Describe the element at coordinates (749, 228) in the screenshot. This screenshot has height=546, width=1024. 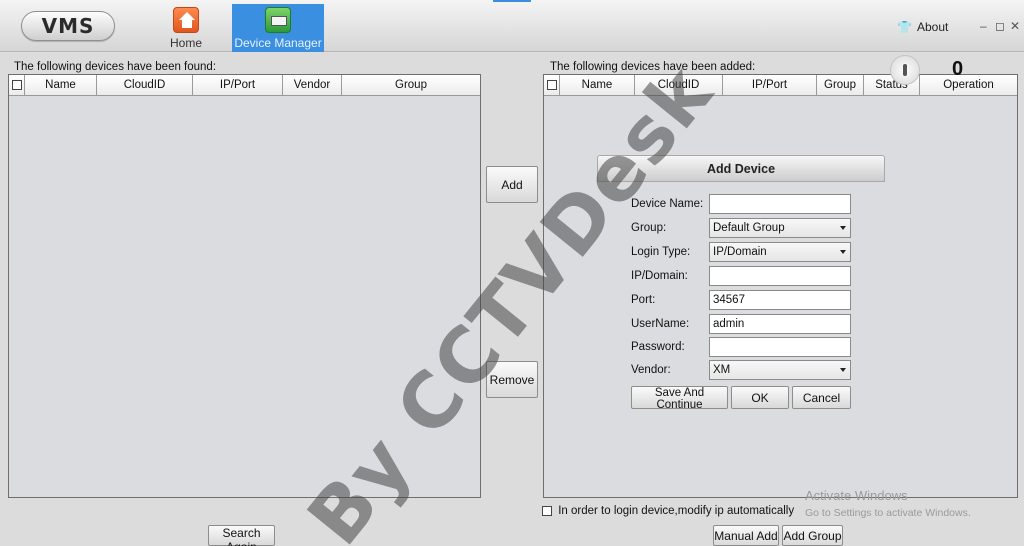
I see `group-select-value: Default Group` at that location.